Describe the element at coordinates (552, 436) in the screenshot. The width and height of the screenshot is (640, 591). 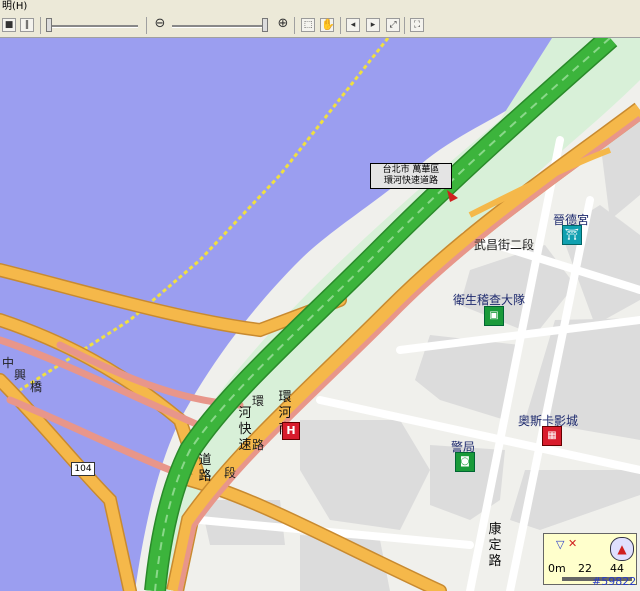
I see `cinema-icon: ▦` at that location.